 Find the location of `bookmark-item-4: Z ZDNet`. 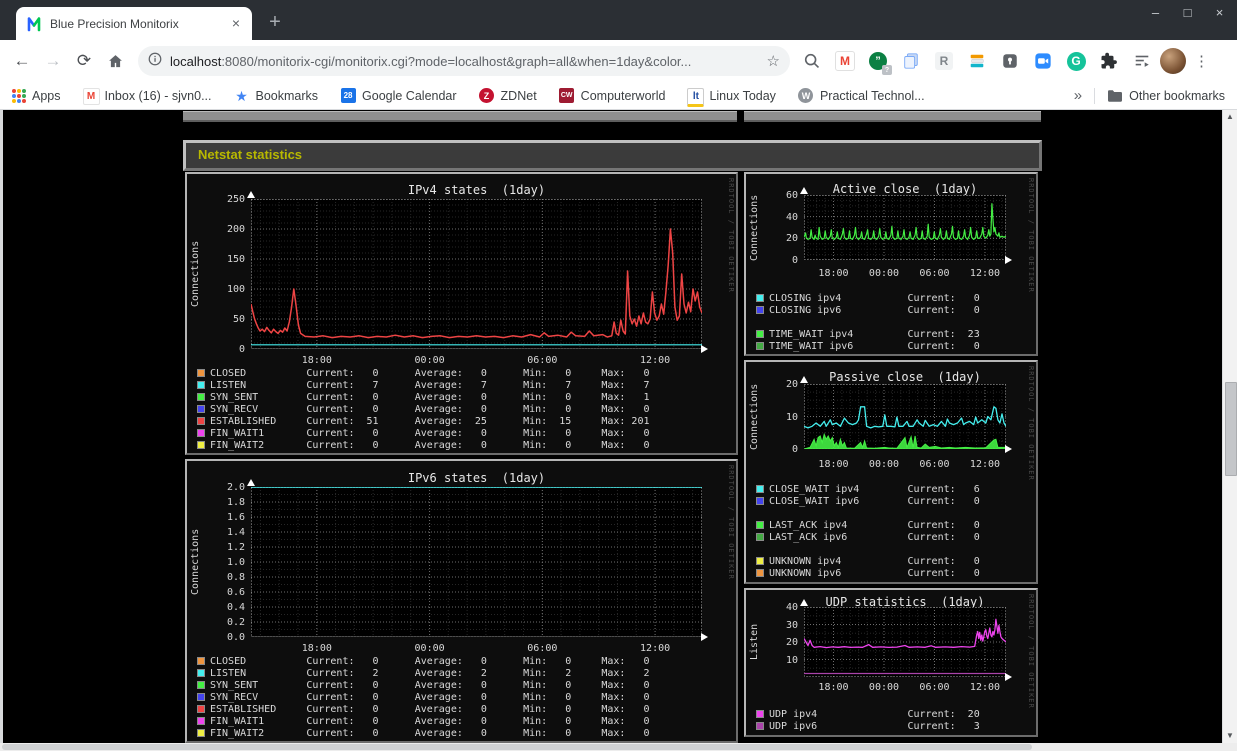

bookmark-item-4: Z ZDNet is located at coordinates (508, 96).